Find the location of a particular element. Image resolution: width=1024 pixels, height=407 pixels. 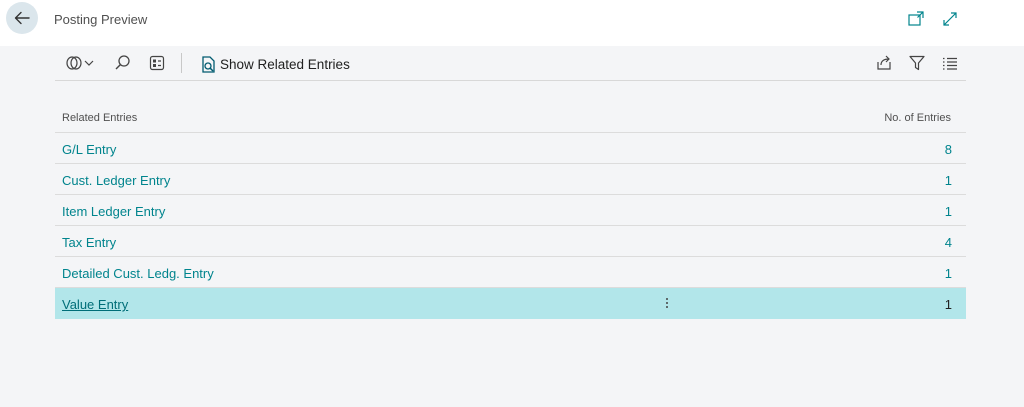

share-icon is located at coordinates (884, 63).